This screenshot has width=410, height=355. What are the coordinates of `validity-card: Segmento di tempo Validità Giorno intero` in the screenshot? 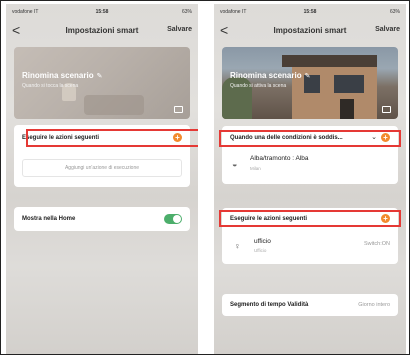 It's located at (310, 305).